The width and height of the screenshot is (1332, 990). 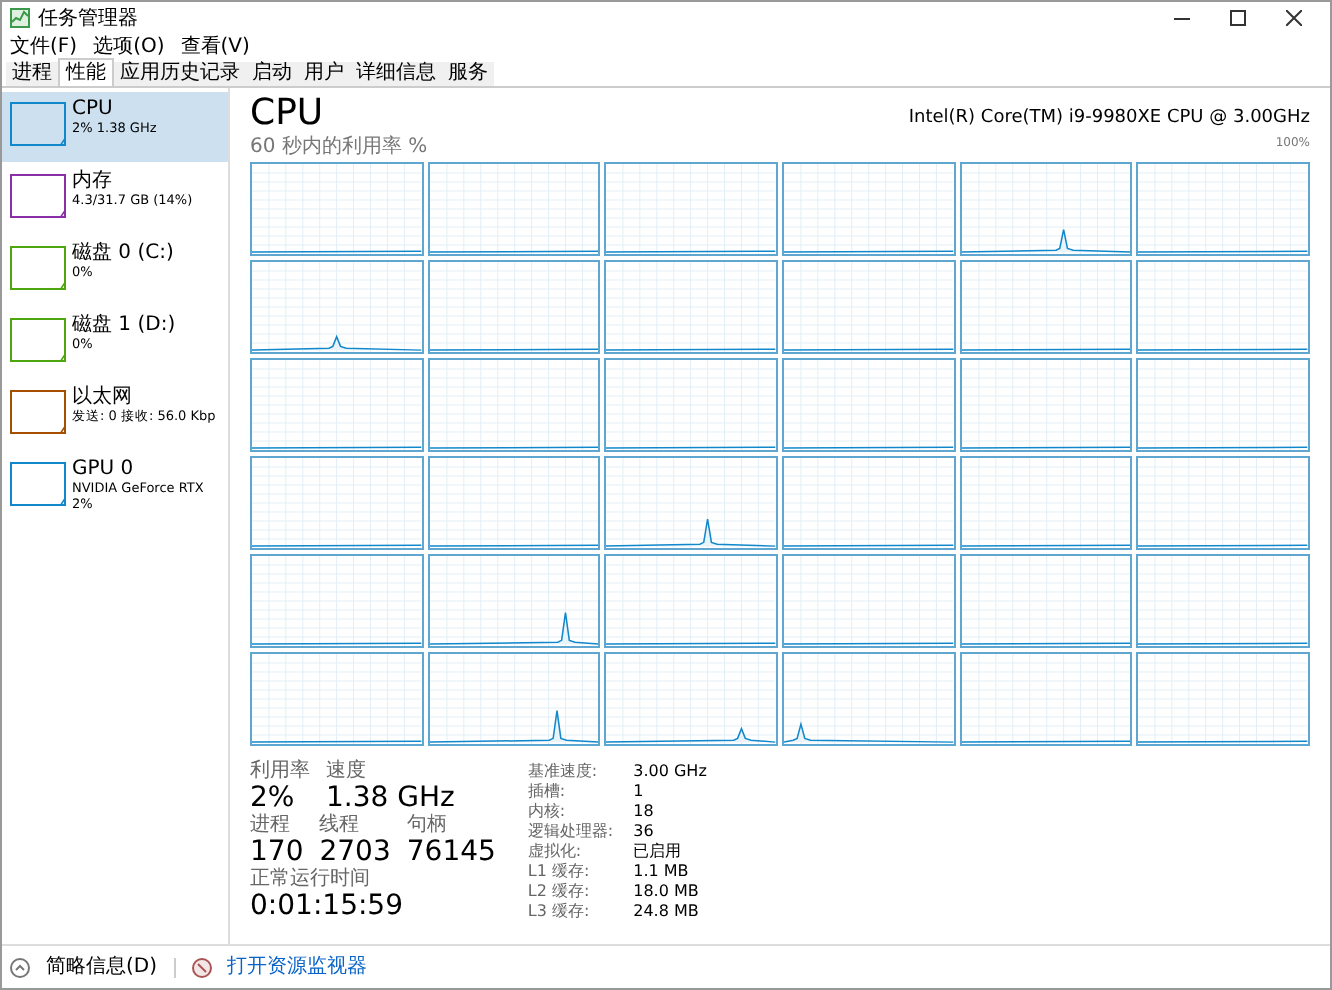 What do you see at coordinates (559, 912) in the screenshot?
I see `detail-label: L3 缓存:` at bounding box center [559, 912].